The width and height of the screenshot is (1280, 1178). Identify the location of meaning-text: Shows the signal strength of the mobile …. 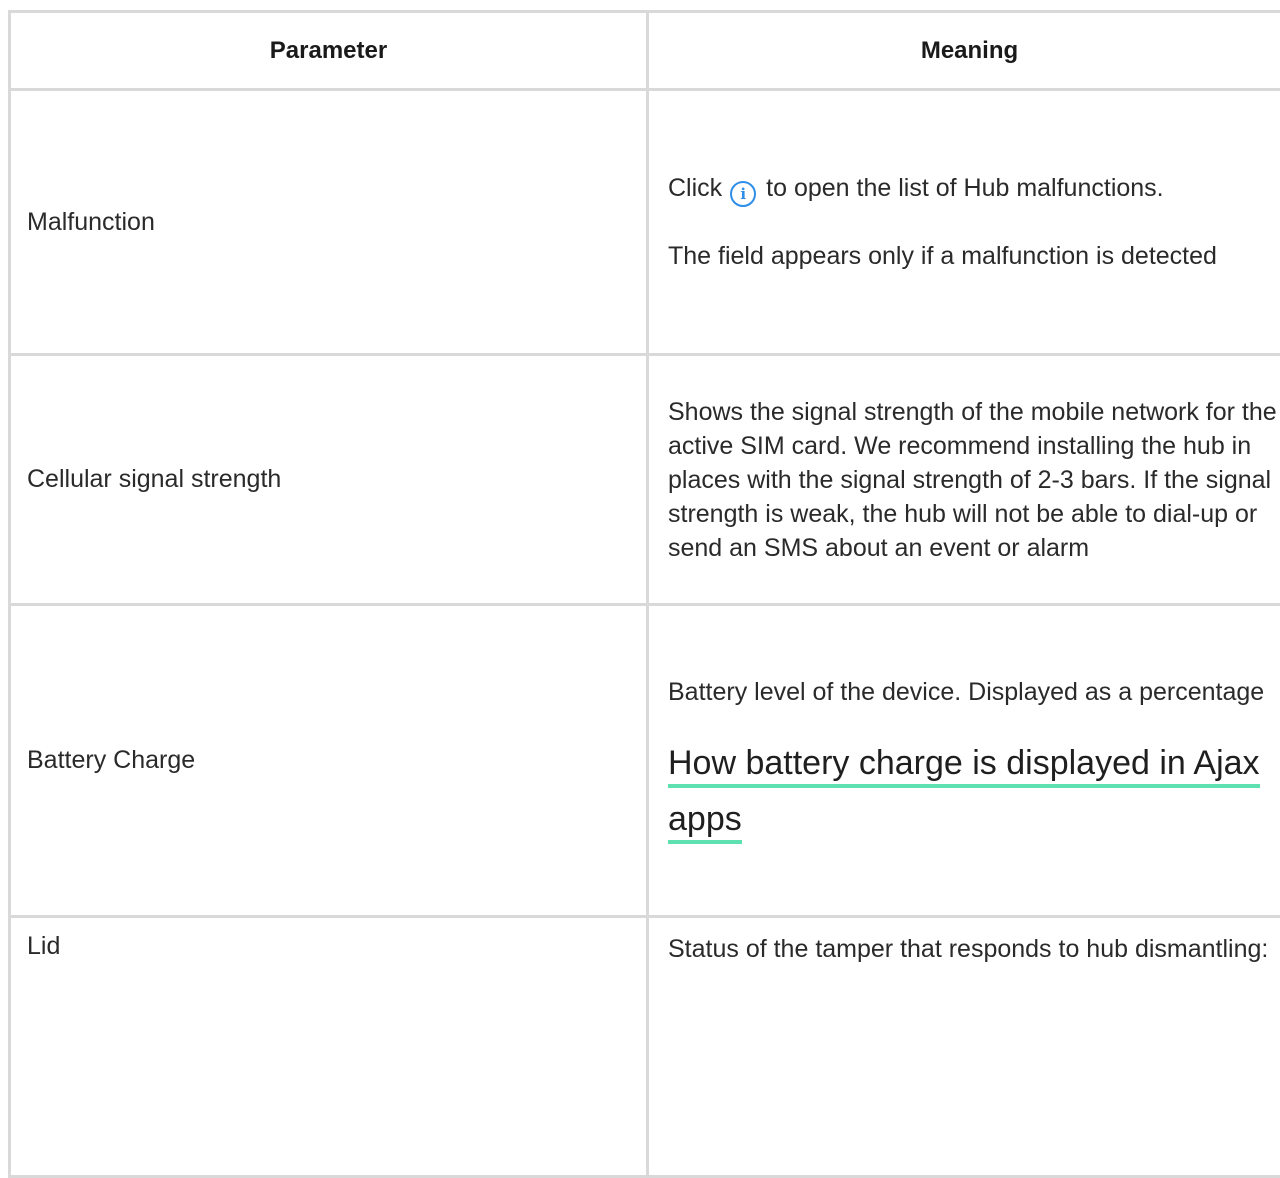
(972, 479).